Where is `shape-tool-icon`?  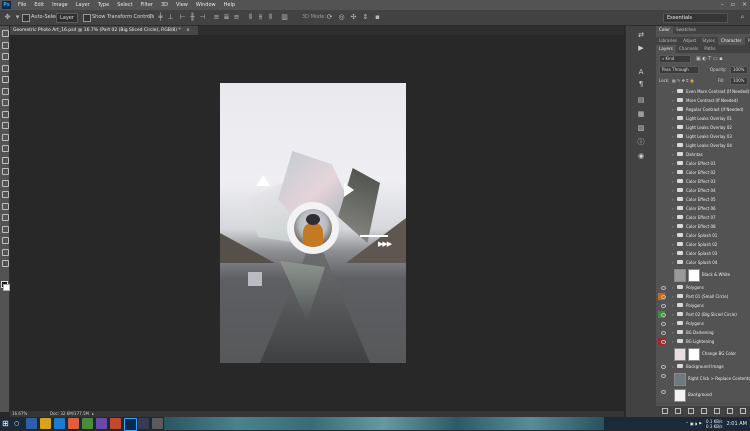 shape-tool-icon is located at coordinates (5, 229).